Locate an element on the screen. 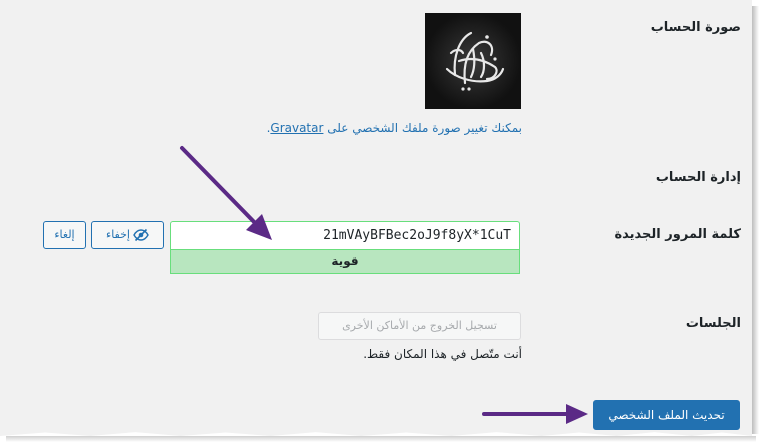 The width and height of the screenshot is (765, 448). gravatar-link: Gravatar is located at coordinates (296, 128).